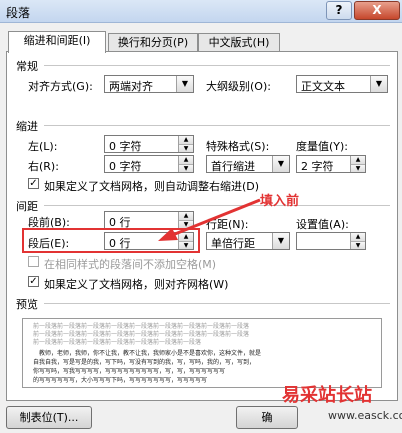  Describe the element at coordinates (120, 380) in the screenshot. I see `preview-line: 的写写写写写写，大小写写写下吗，写写写写写写写，写写写写写` at that location.